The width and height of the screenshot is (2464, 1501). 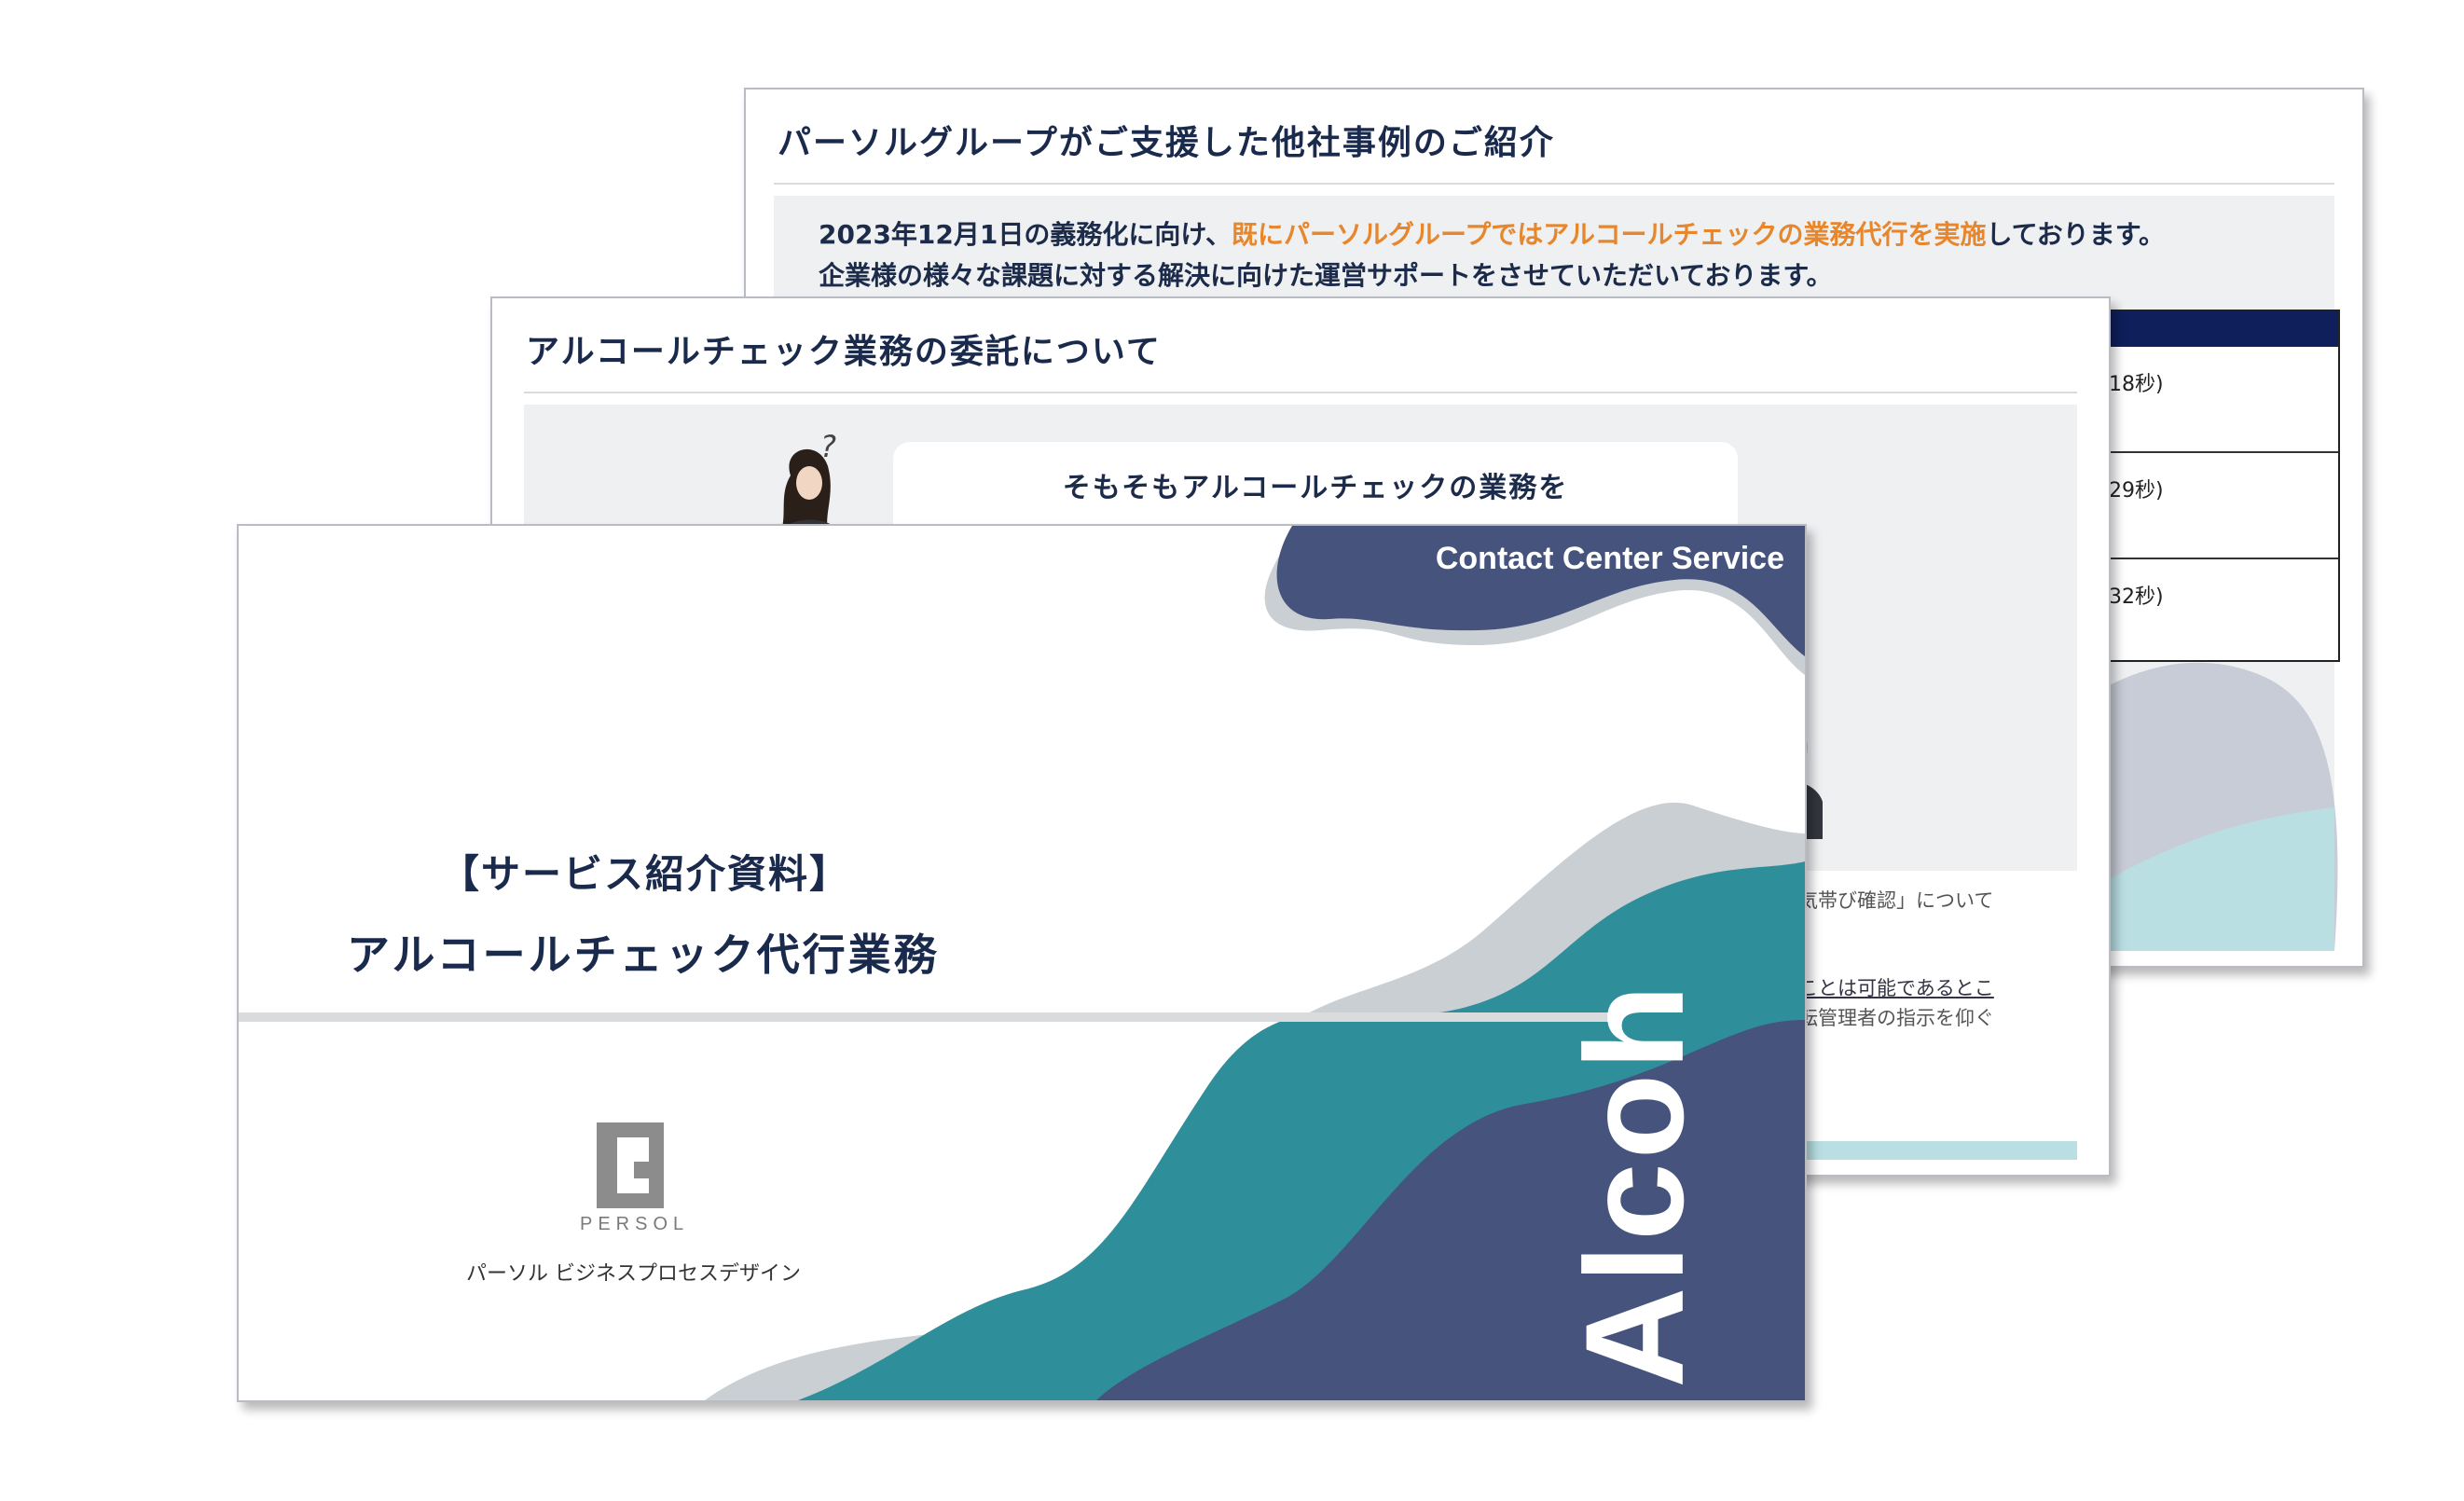 I want to click on company-name: パーソル ビジネスプロセスデザイン, so click(x=633, y=1274).